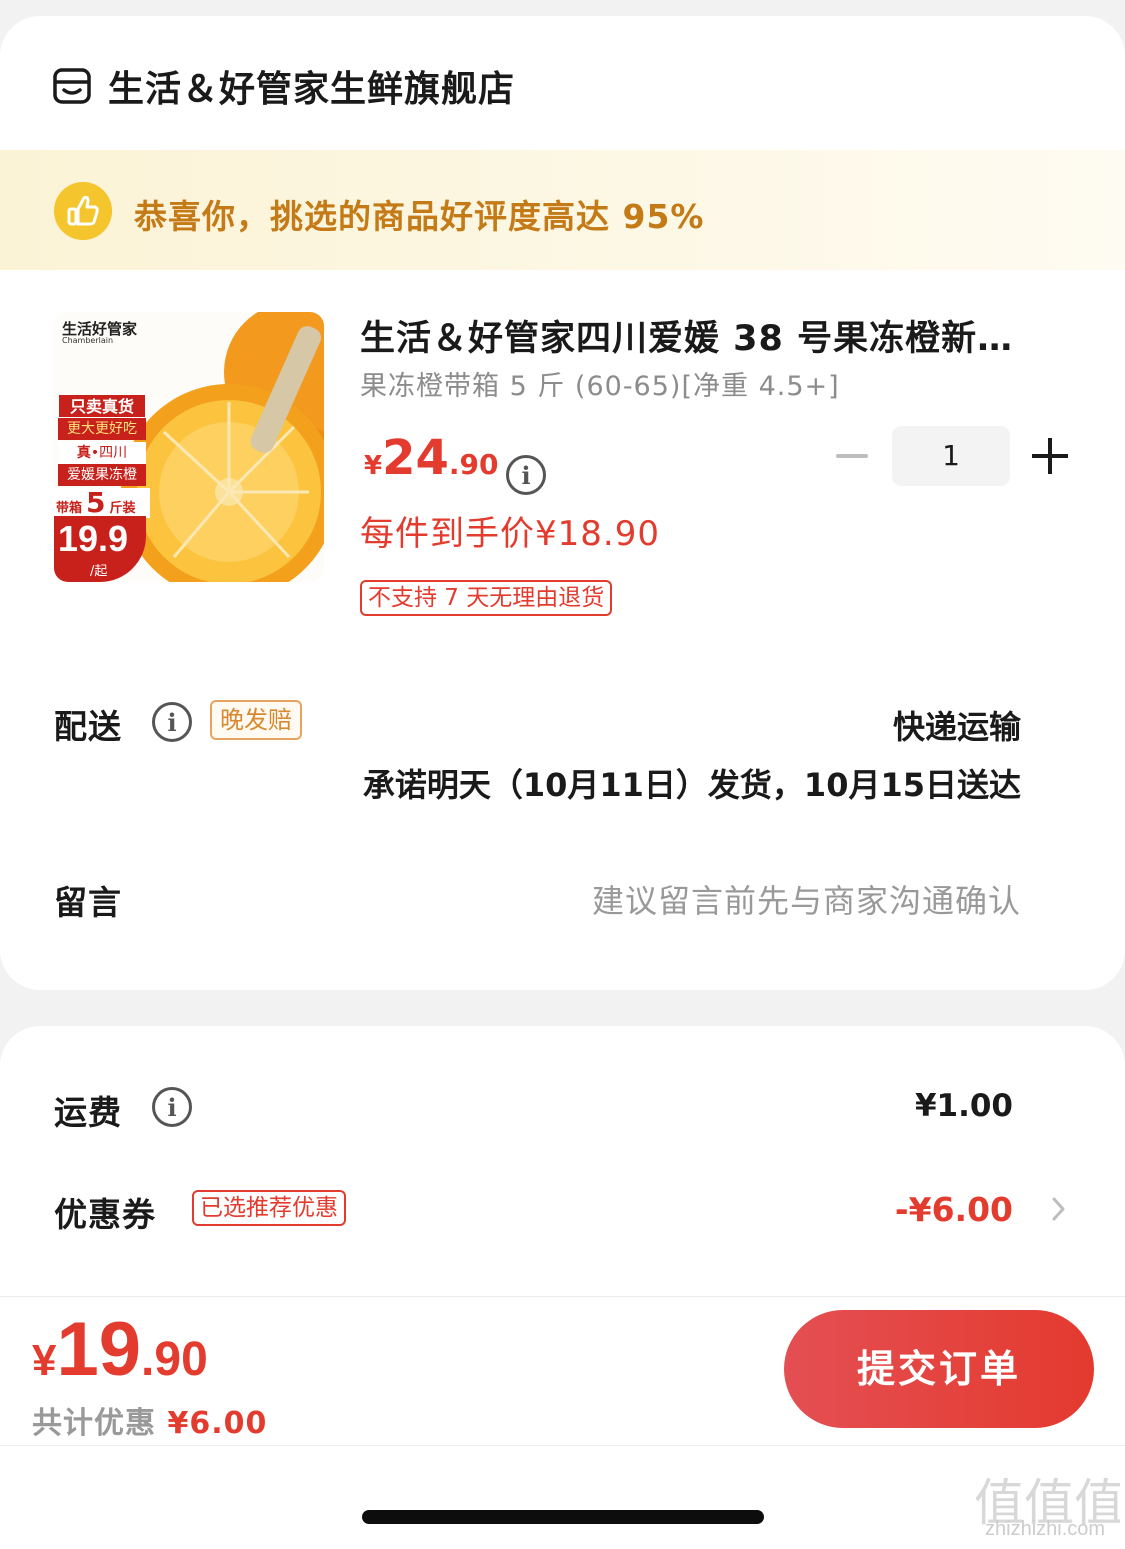 Image resolution: width=1125 pixels, height=1549 pixels. What do you see at coordinates (113, 453) in the screenshot?
I see `image-badge-sichuan: 四川` at bounding box center [113, 453].